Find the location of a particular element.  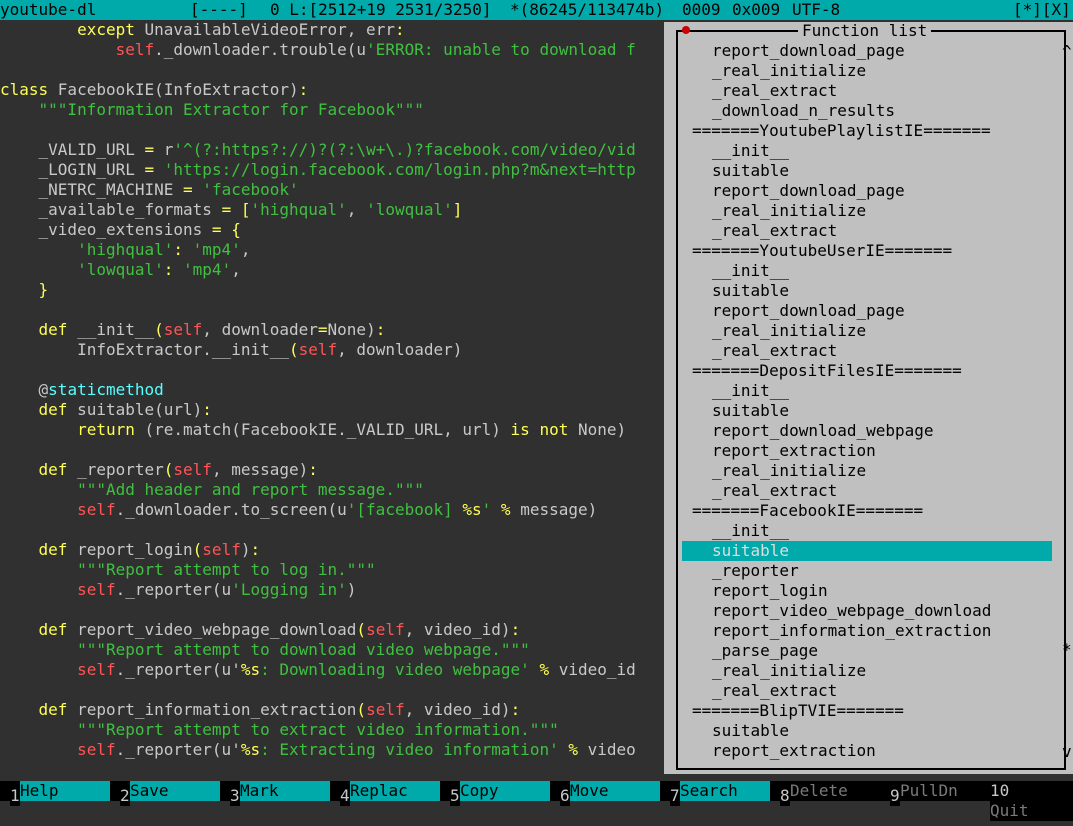

function-list-group: =======FacebookIE======= is located at coordinates (867, 511).